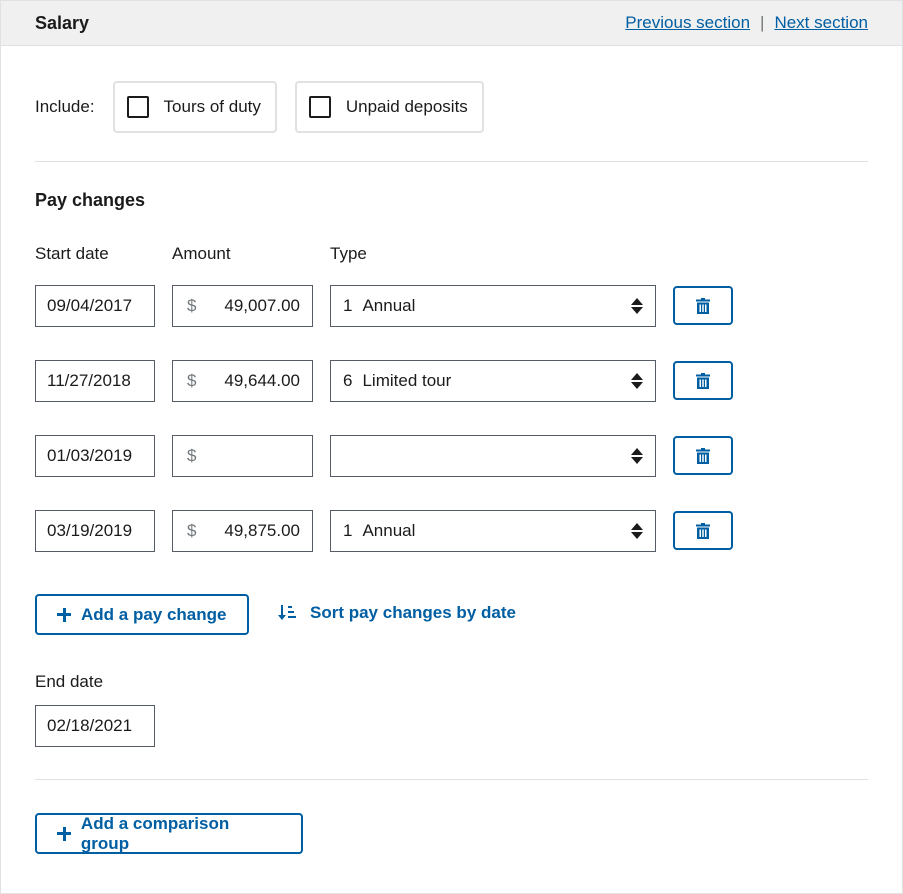 Image resolution: width=903 pixels, height=894 pixels. What do you see at coordinates (95, 381) in the screenshot?
I see `start-date-input: 11/27/2018` at bounding box center [95, 381].